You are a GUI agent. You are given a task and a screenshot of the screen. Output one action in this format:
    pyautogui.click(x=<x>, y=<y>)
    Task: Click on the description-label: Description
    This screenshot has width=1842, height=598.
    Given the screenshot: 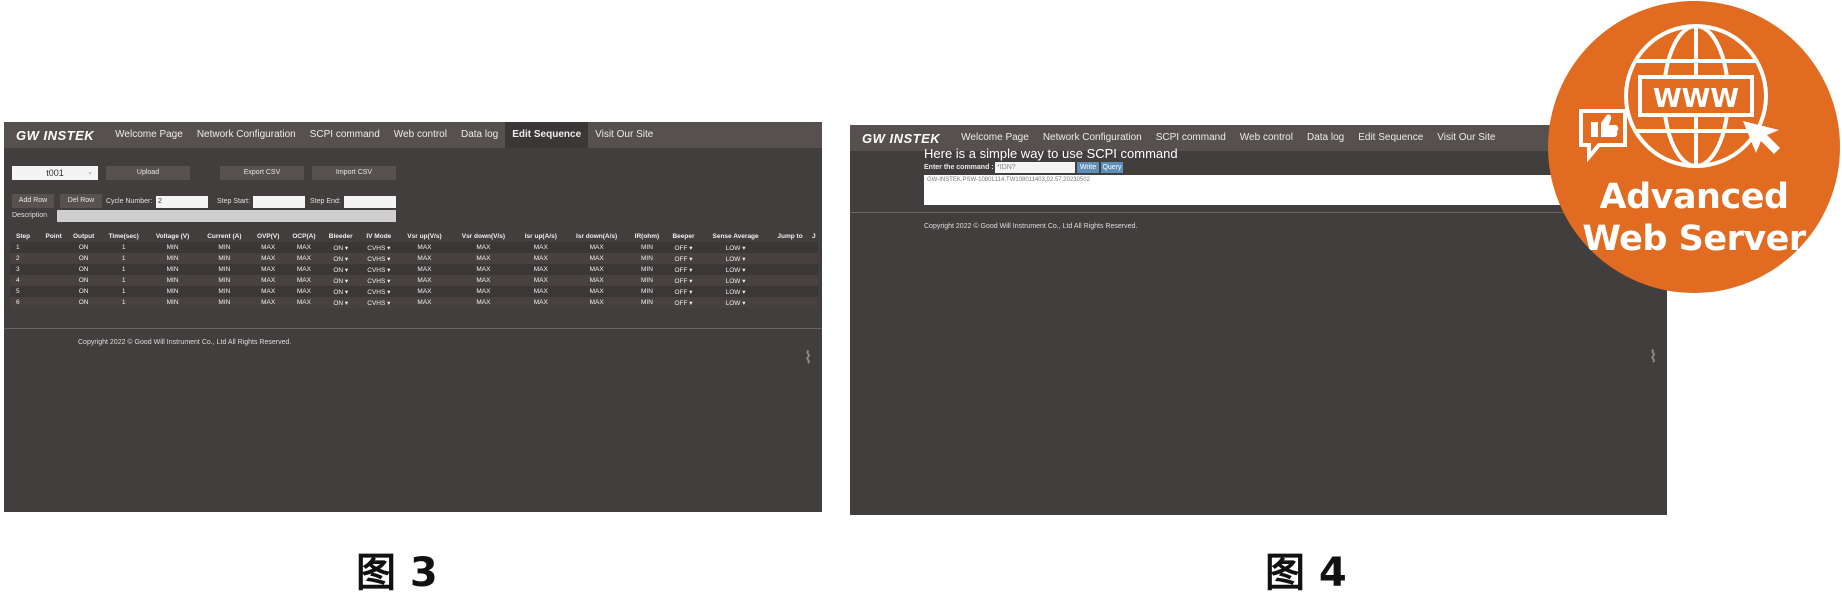 What is the action you would take?
    pyautogui.click(x=30, y=215)
    